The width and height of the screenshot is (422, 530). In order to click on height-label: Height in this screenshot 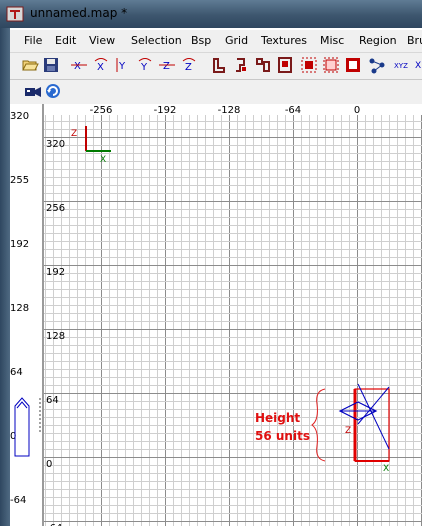, I will do `click(277, 418)`.